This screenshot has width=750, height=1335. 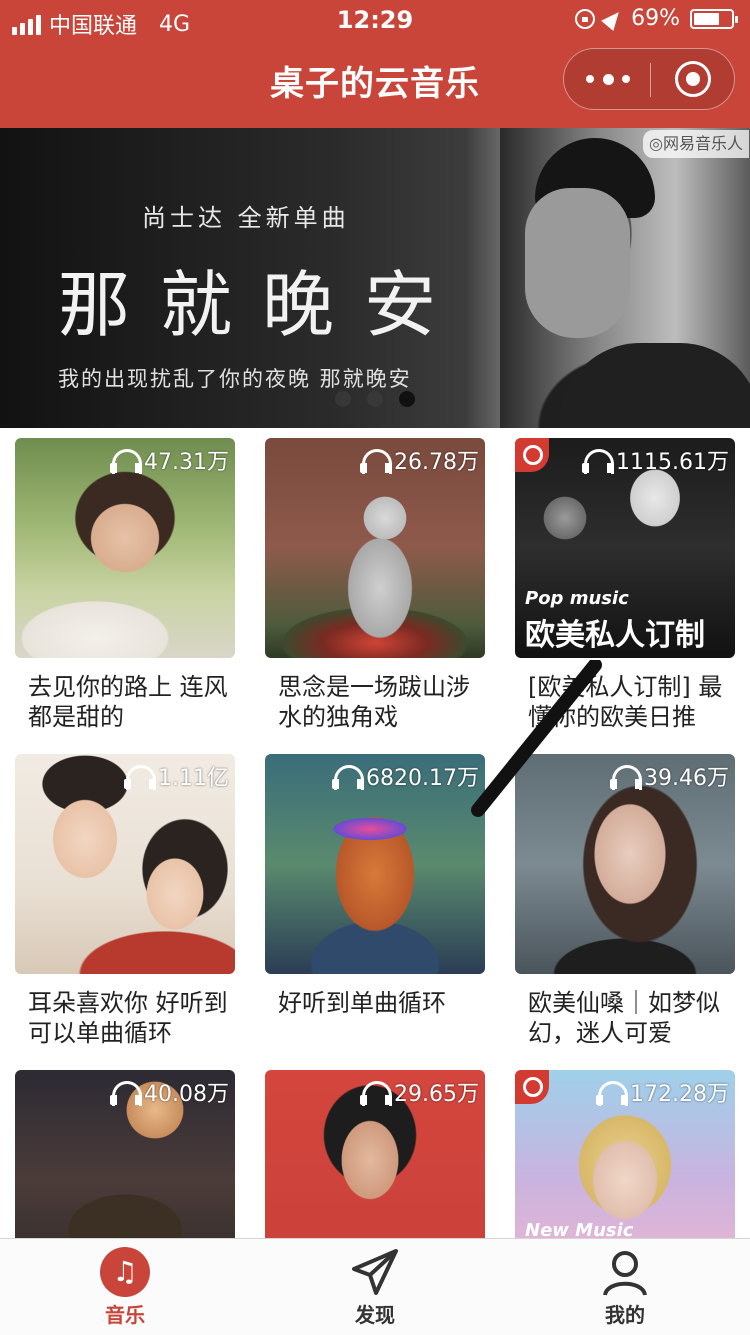 I want to click on battery-percent: 69%, so click(x=655, y=18).